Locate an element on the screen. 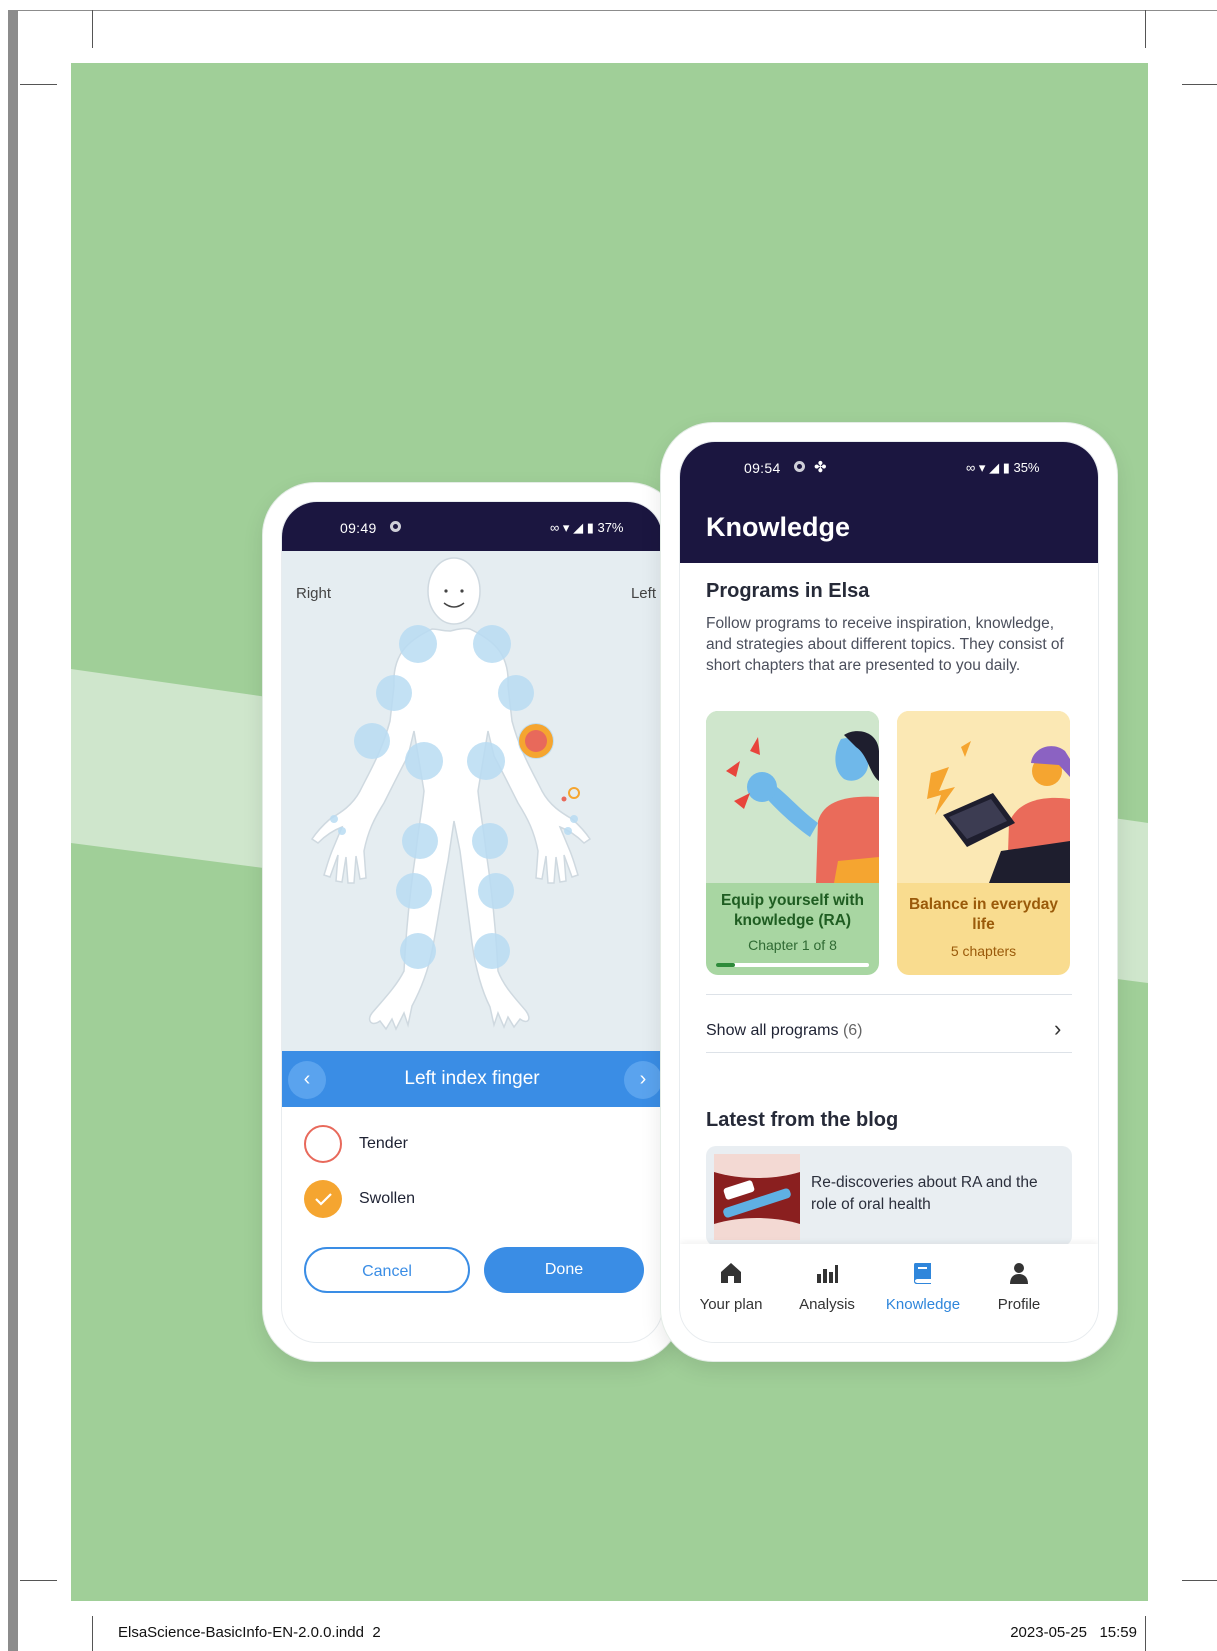 The image size is (1217, 1651). battery-percent: 35% is located at coordinates (1026, 467).